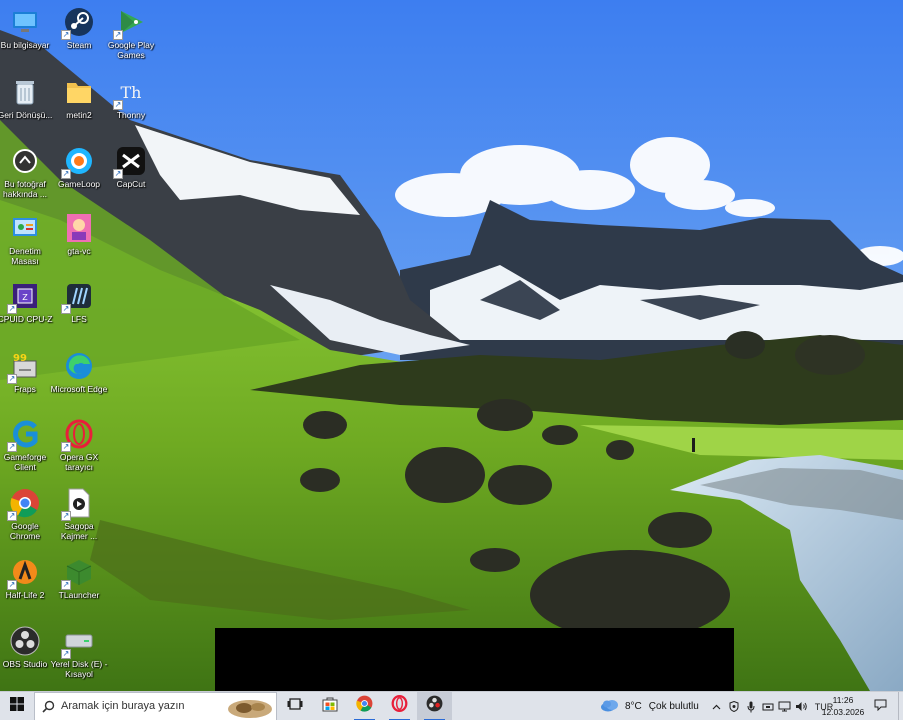  Describe the element at coordinates (801, 706) in the screenshot. I see `volume-icon` at that location.